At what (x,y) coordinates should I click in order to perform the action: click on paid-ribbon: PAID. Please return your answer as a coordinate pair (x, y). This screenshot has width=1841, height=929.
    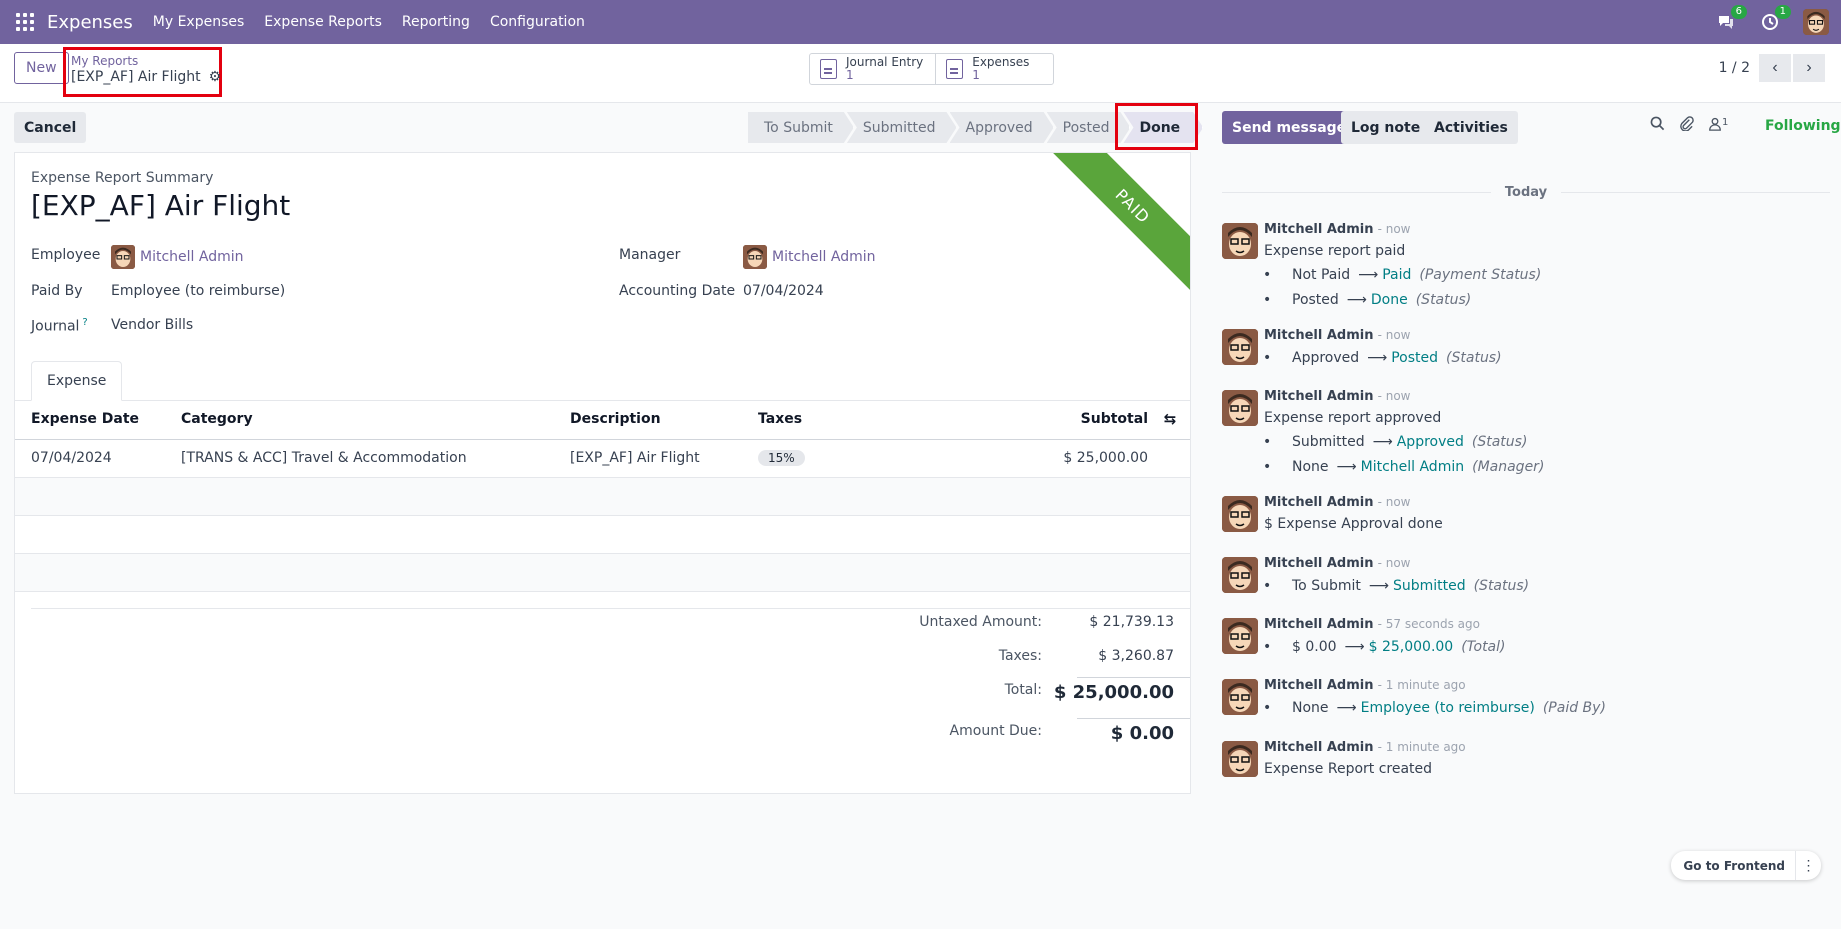
    Looking at the image, I should click on (1117, 223).